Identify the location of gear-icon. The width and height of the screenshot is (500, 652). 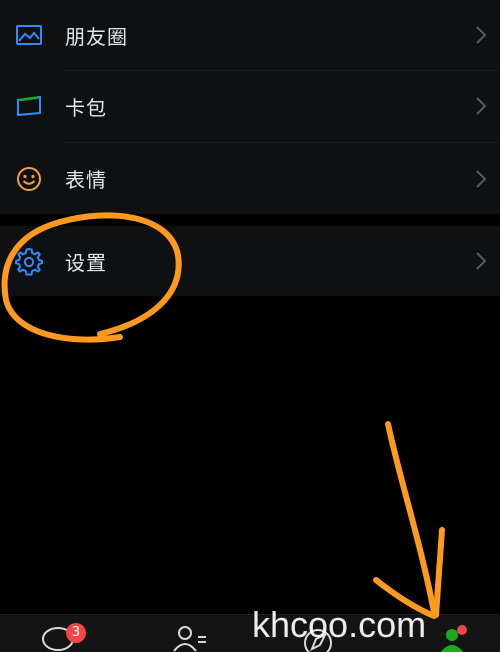
(29, 261).